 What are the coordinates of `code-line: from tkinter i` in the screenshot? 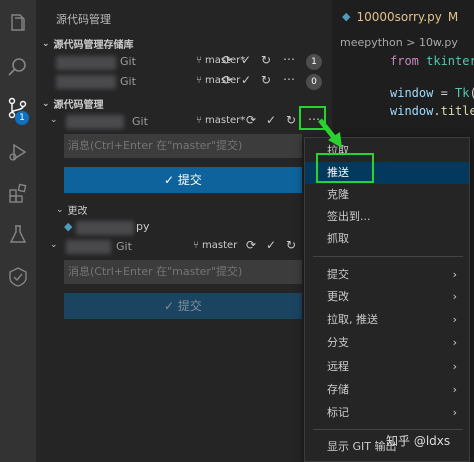 It's located at (432, 61).